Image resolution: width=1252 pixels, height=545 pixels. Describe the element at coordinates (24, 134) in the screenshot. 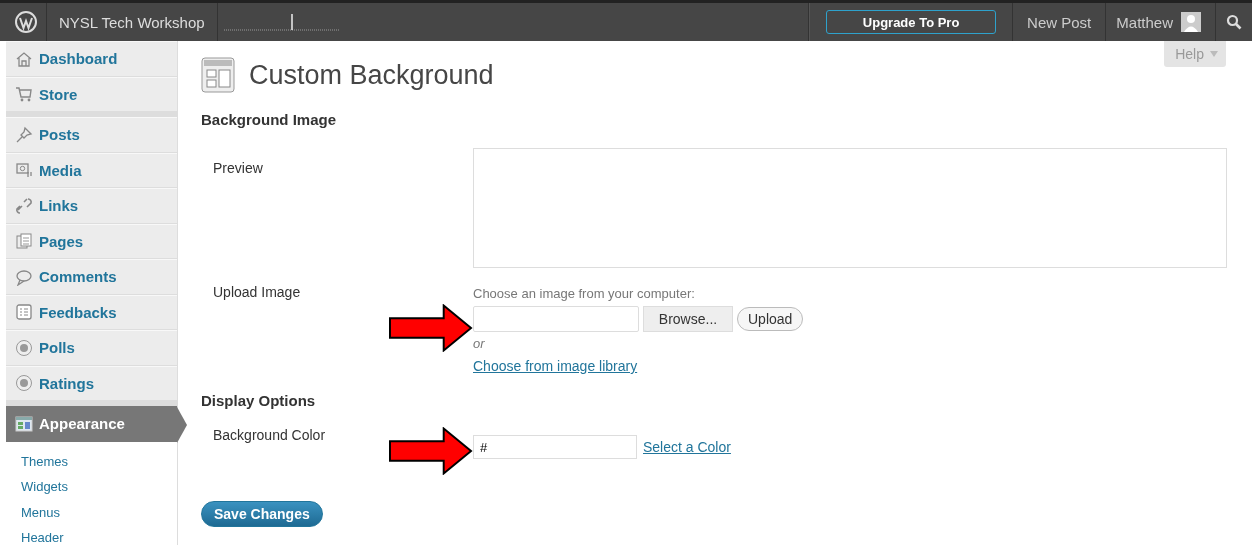

I see `pin-icon` at that location.